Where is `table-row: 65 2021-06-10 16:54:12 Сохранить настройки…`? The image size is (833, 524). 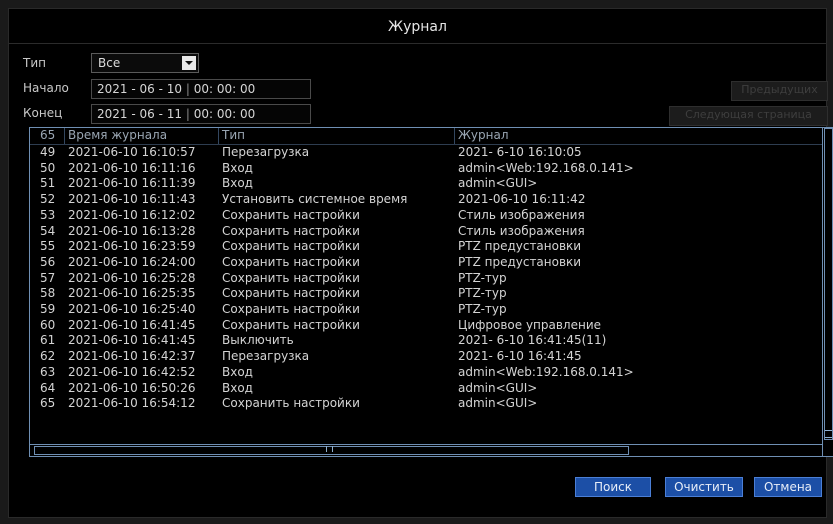 table-row: 65 2021-06-10 16:54:12 Сохранить настройки… is located at coordinates (431, 404).